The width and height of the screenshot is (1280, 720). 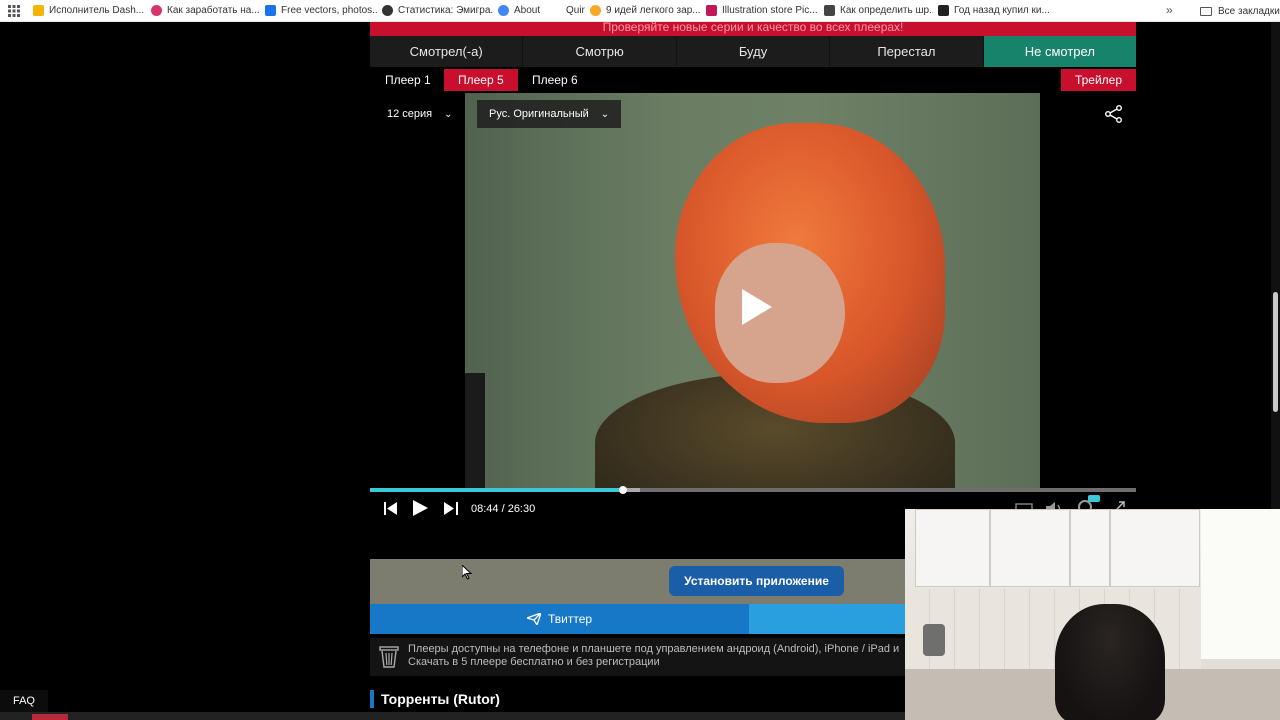 I want to click on scrollbar-thumb, so click(x=1275, y=352).